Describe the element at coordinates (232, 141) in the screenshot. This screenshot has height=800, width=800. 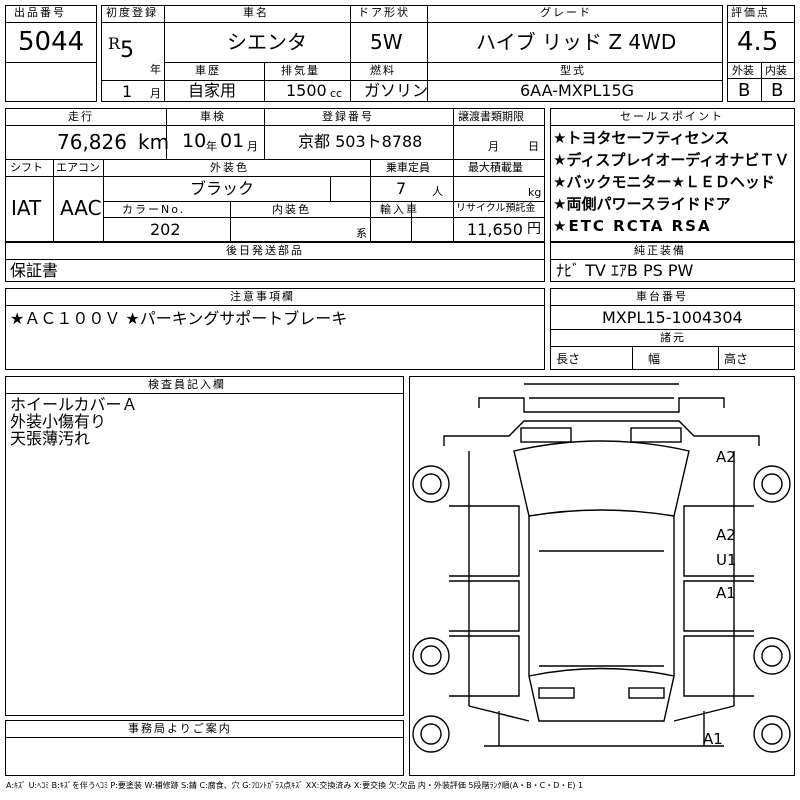
I see `inspection-month: 01` at that location.